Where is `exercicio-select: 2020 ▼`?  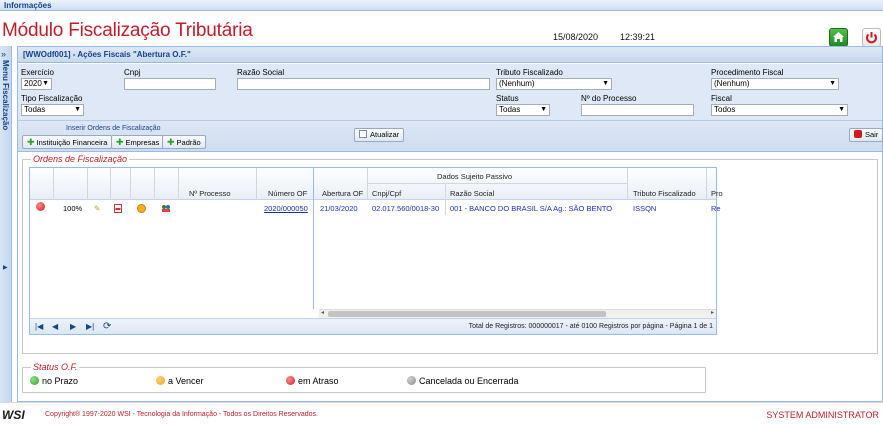 exercicio-select: 2020 ▼ is located at coordinates (36, 84).